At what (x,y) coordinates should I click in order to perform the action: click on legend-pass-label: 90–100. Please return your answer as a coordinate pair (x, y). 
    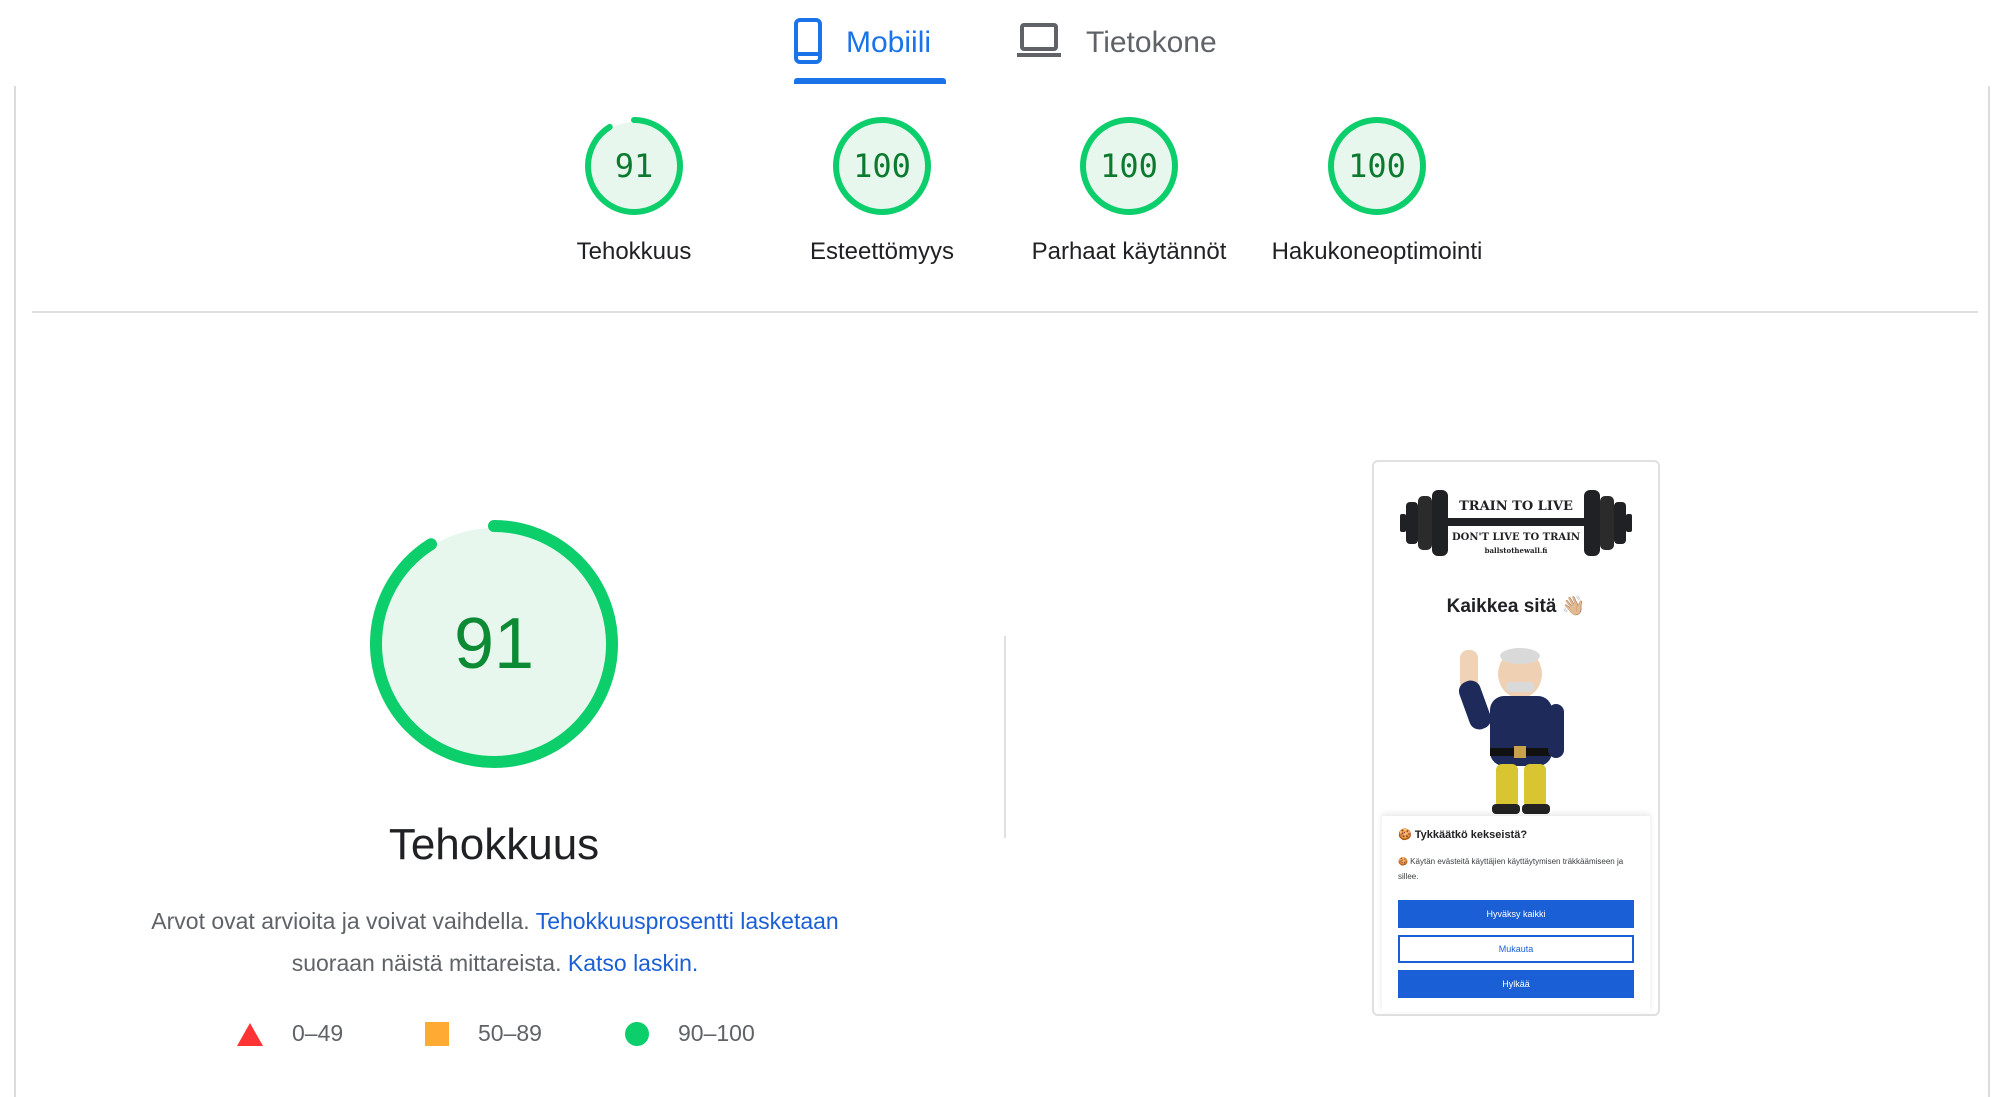
    Looking at the image, I should click on (716, 1033).